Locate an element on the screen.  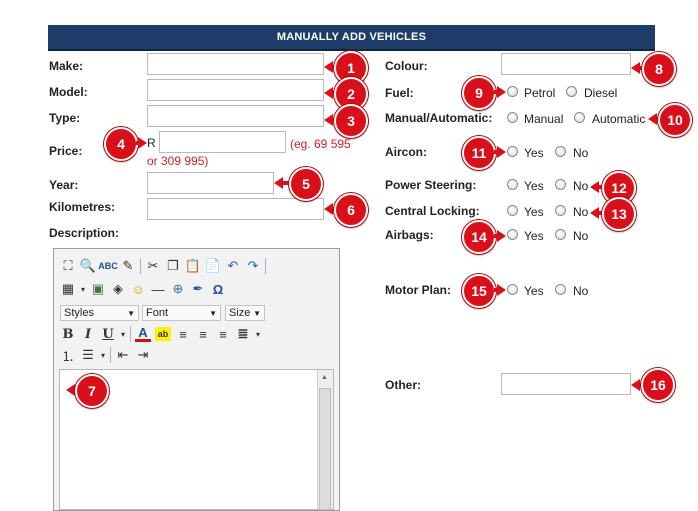
cut-icon: ✂ is located at coordinates (153, 266).